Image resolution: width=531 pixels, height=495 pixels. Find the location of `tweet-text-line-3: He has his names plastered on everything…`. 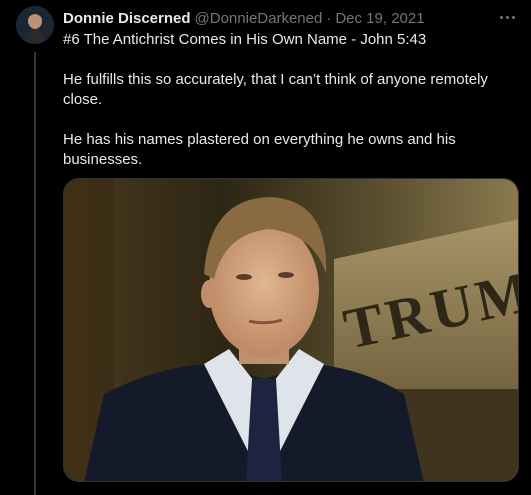

tweet-text-line-3: He has his names plastered on everything… is located at coordinates (259, 149).